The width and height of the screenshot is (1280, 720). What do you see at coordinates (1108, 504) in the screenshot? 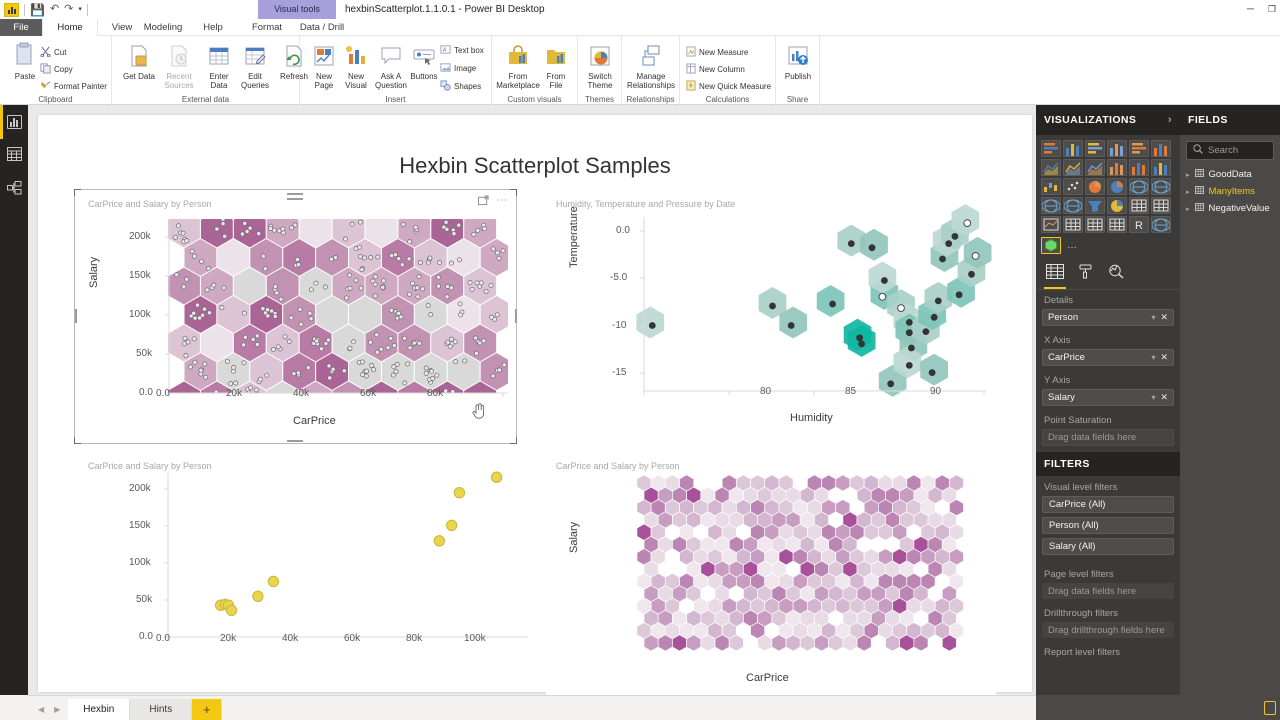
I see `filter-chip-carprice: CarPrice (All)` at bounding box center [1108, 504].